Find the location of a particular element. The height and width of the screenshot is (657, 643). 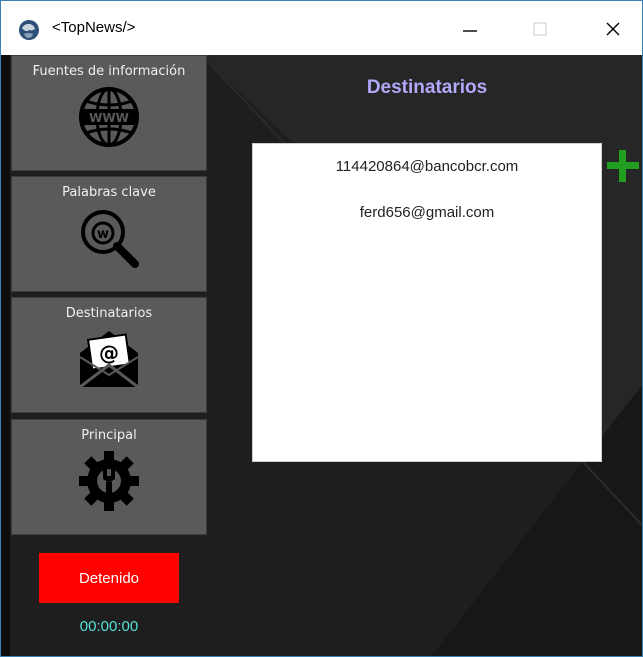

close-icon is located at coordinates (613, 28).